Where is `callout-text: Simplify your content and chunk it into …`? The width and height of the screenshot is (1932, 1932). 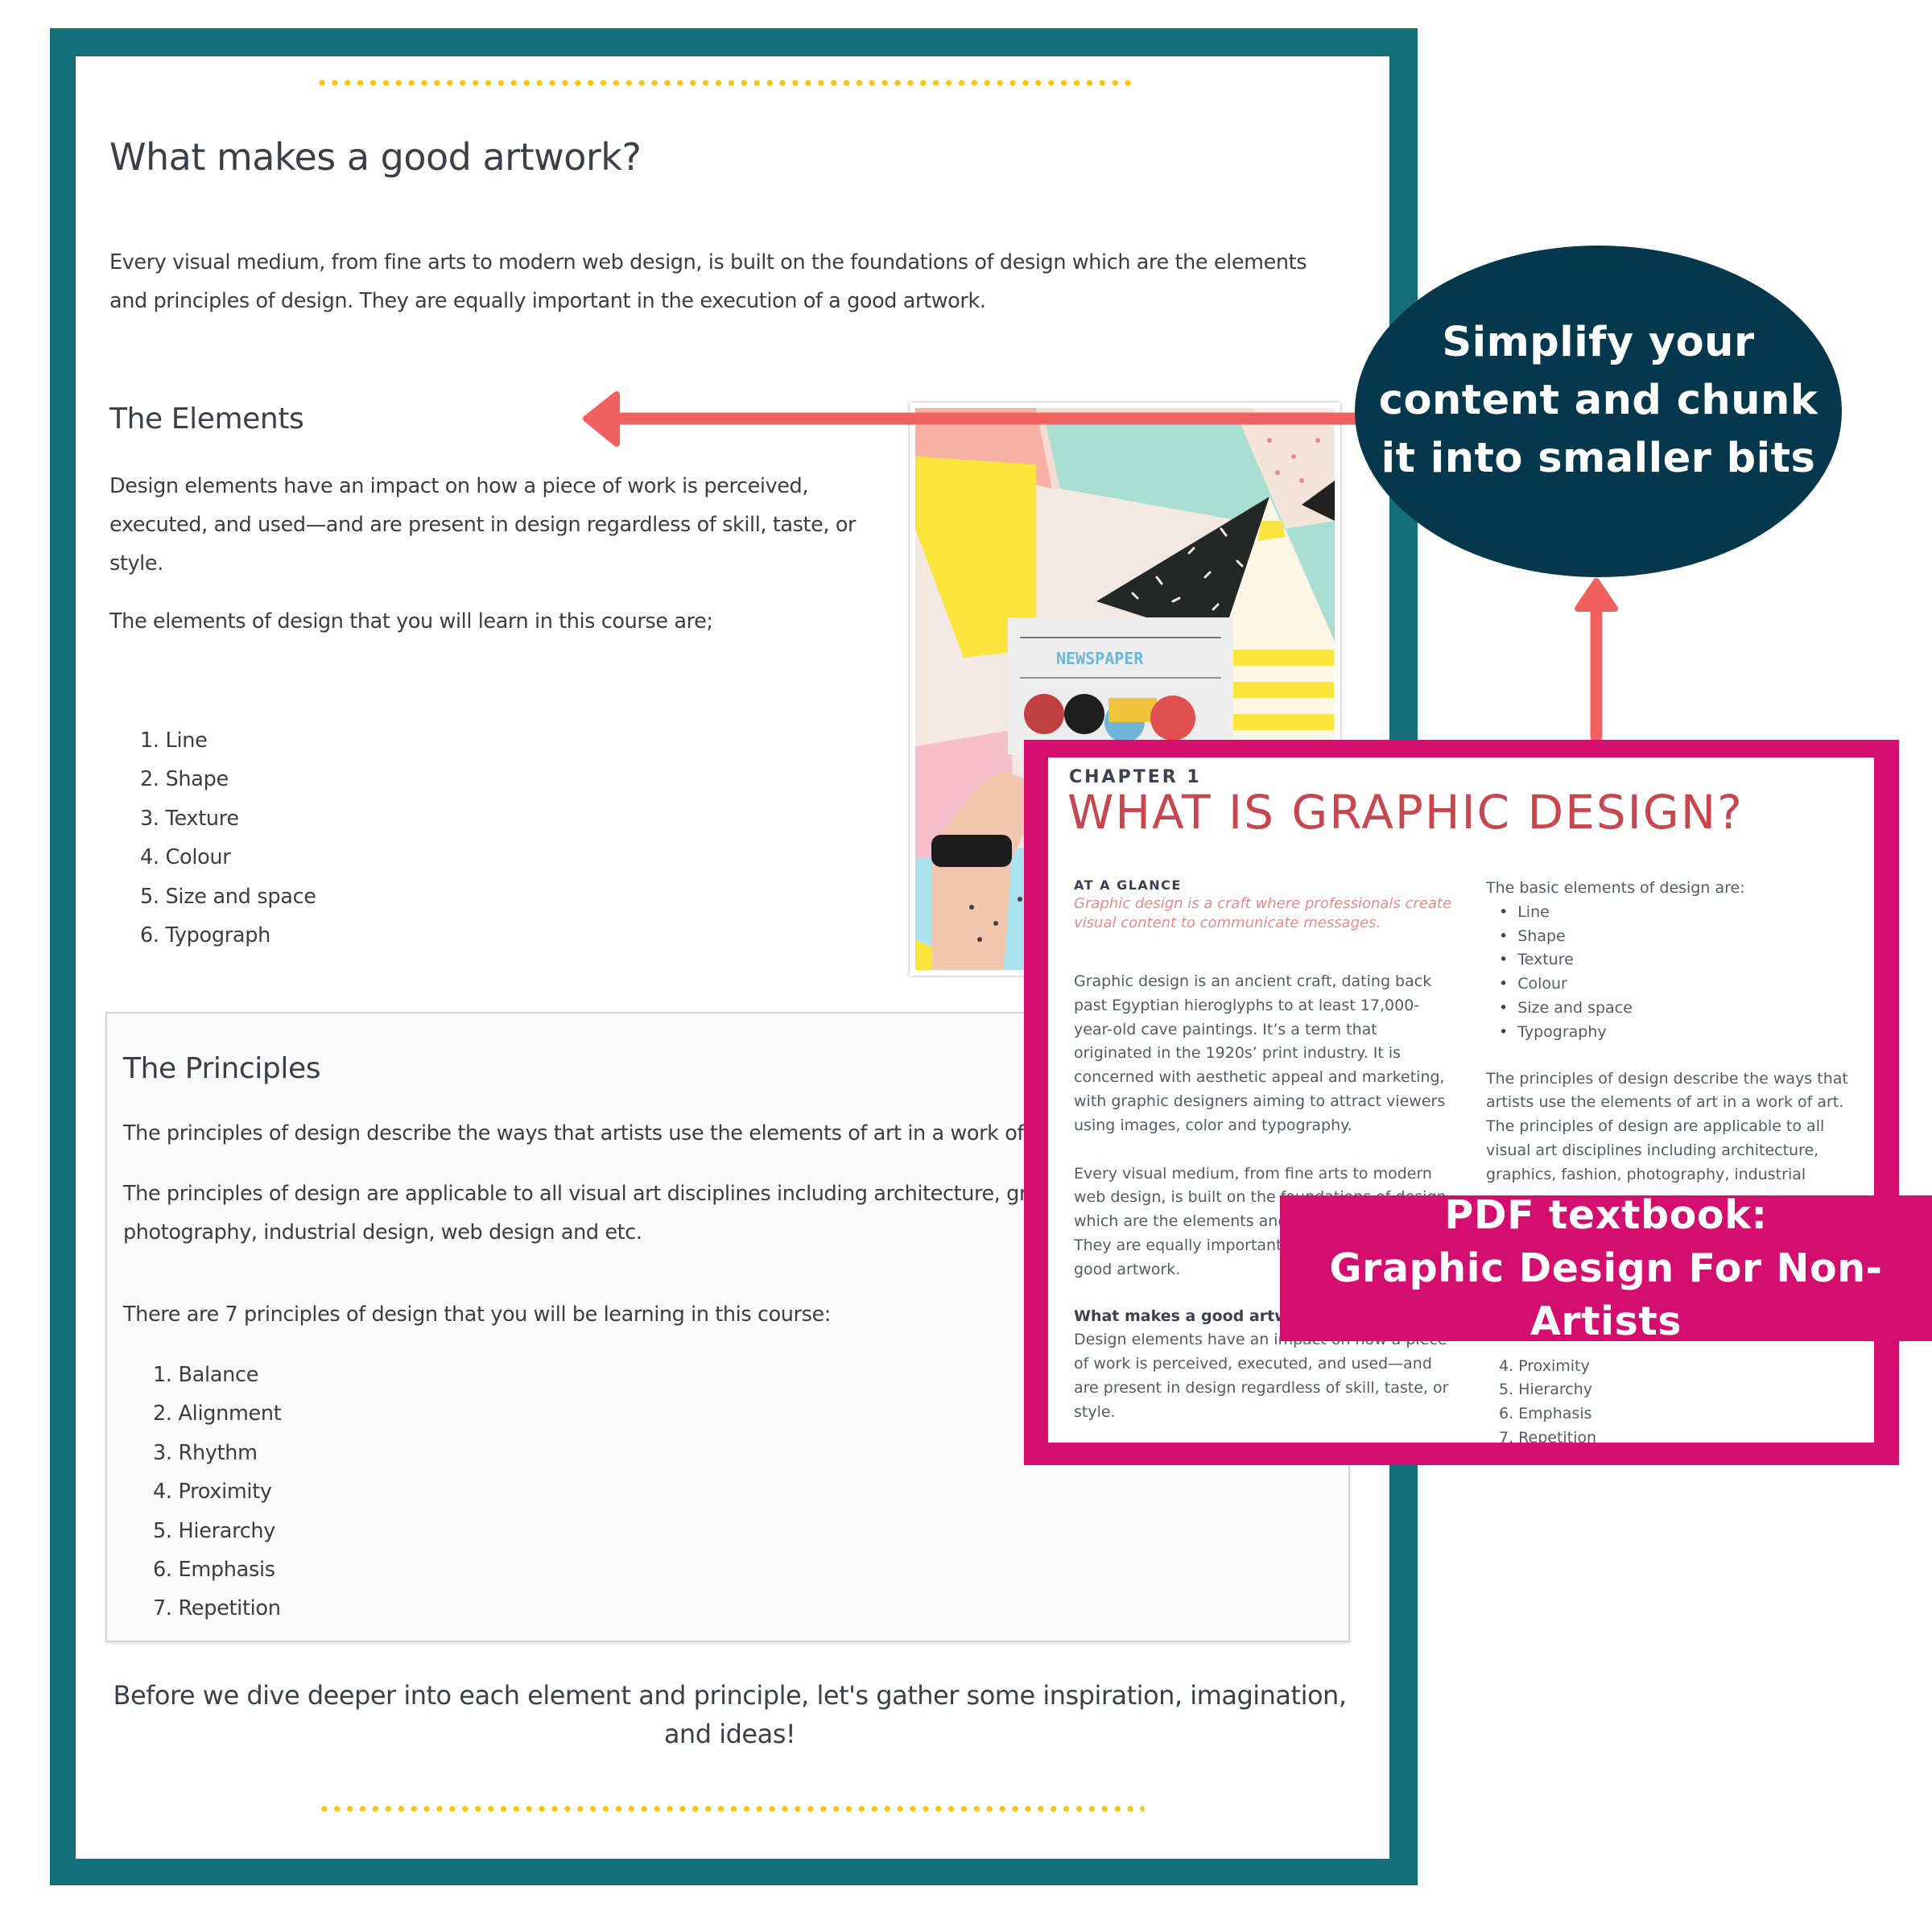 callout-text: Simplify your content and chunk it into … is located at coordinates (1598, 401).